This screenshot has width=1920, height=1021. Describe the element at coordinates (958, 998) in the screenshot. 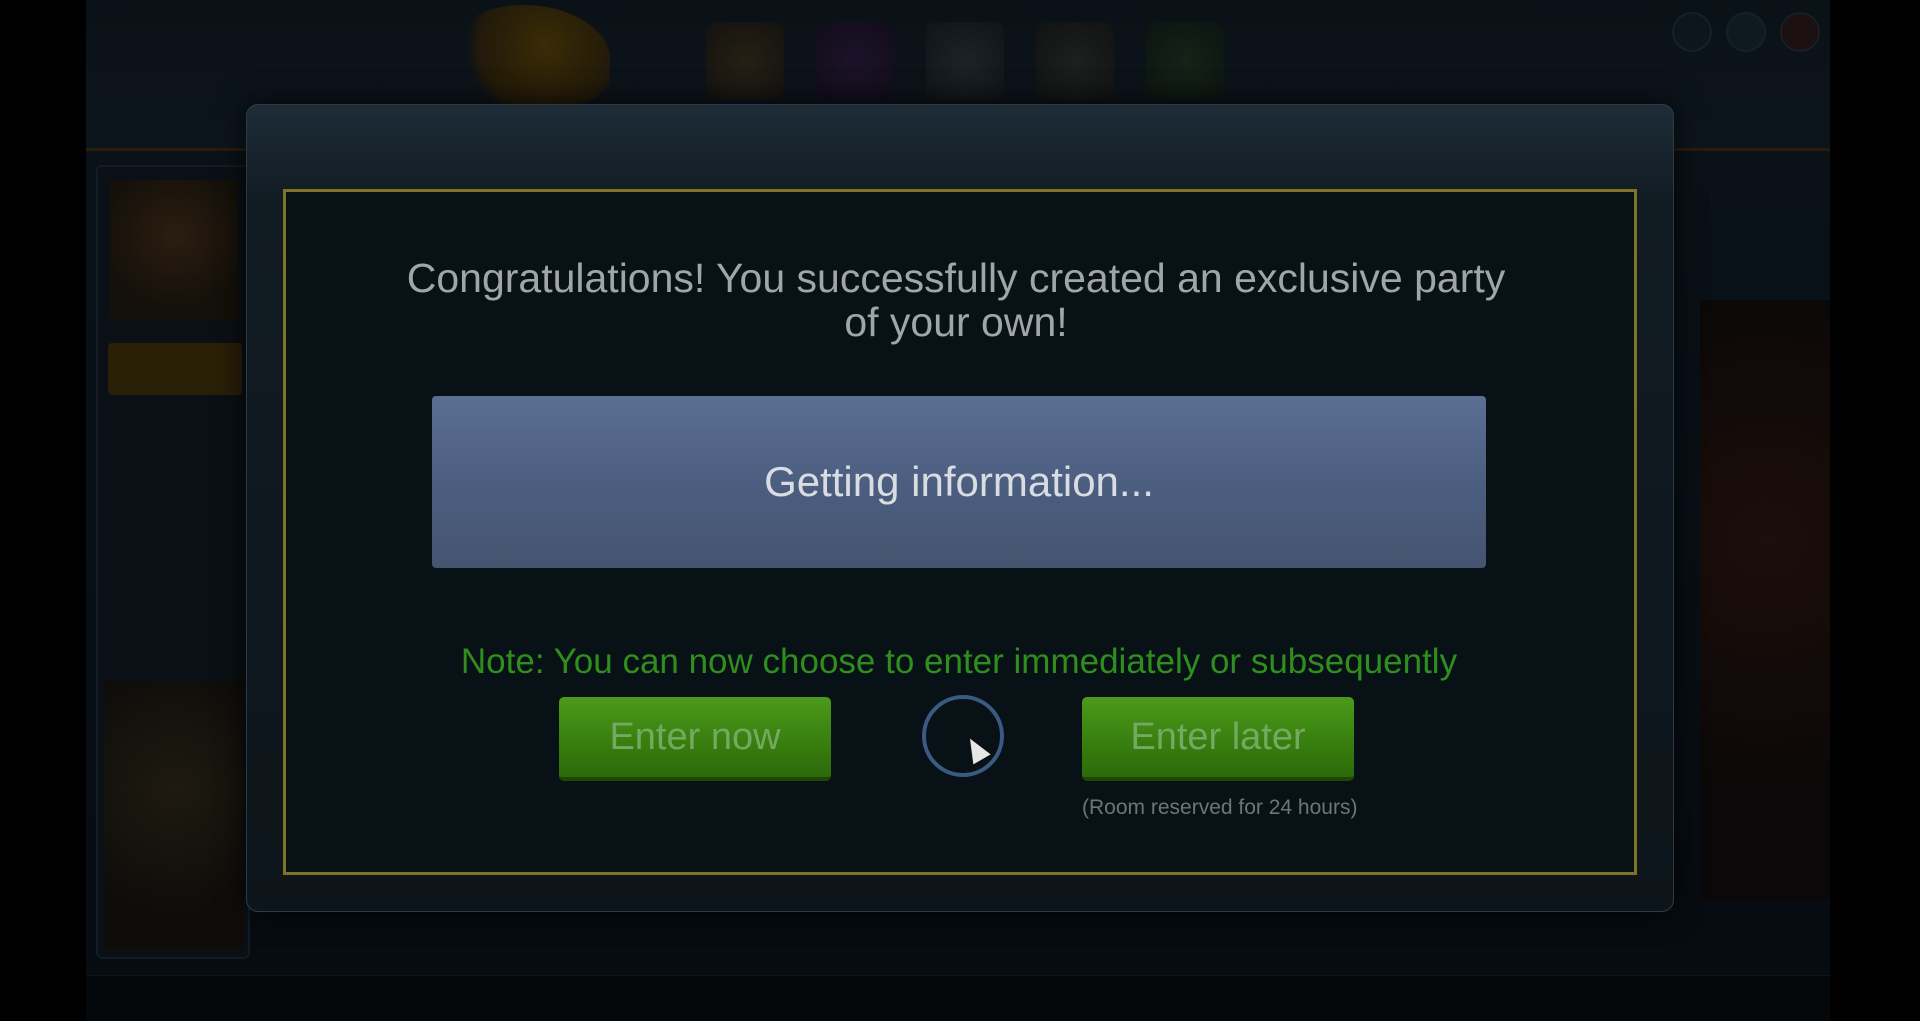

I see `bottom-bar` at that location.